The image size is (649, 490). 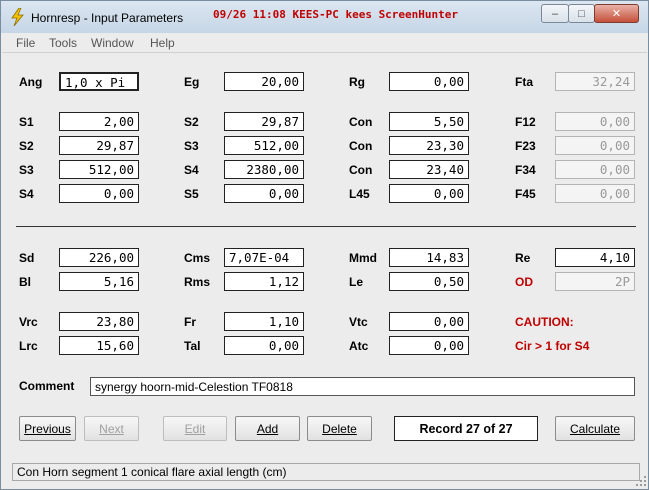 I want to click on s5-field: 0,00, so click(x=264, y=193).